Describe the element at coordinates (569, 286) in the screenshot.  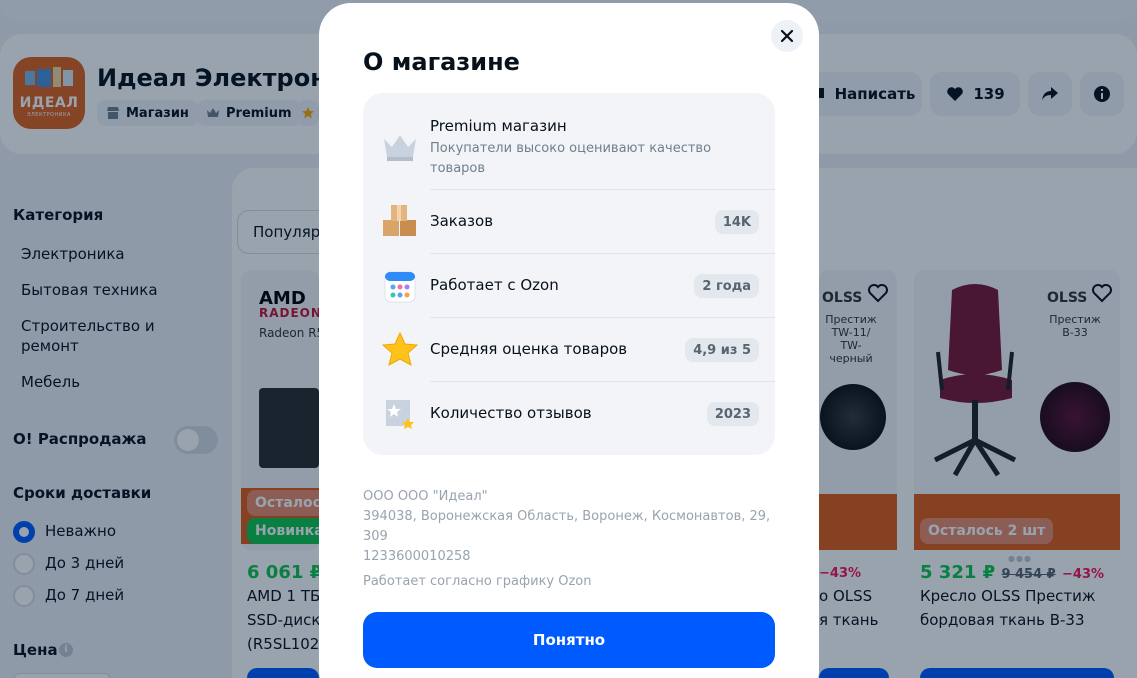
I see `info-row-tenure: Работает с Ozon 2 года` at that location.